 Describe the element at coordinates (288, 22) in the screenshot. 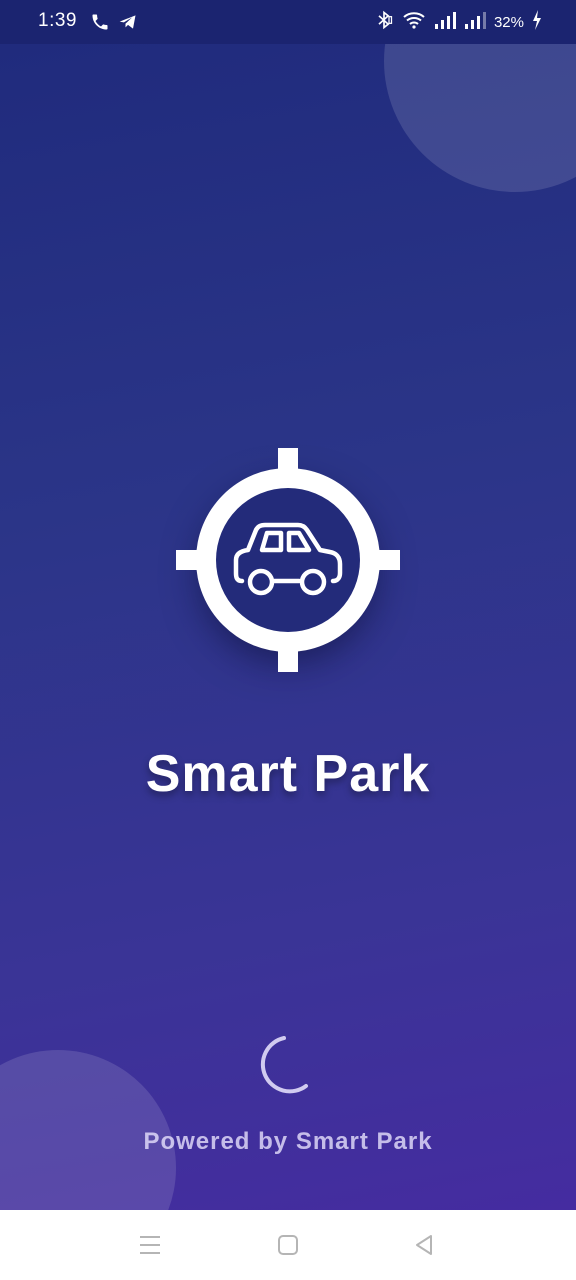

I see `status-bar: 1:39 32%` at that location.